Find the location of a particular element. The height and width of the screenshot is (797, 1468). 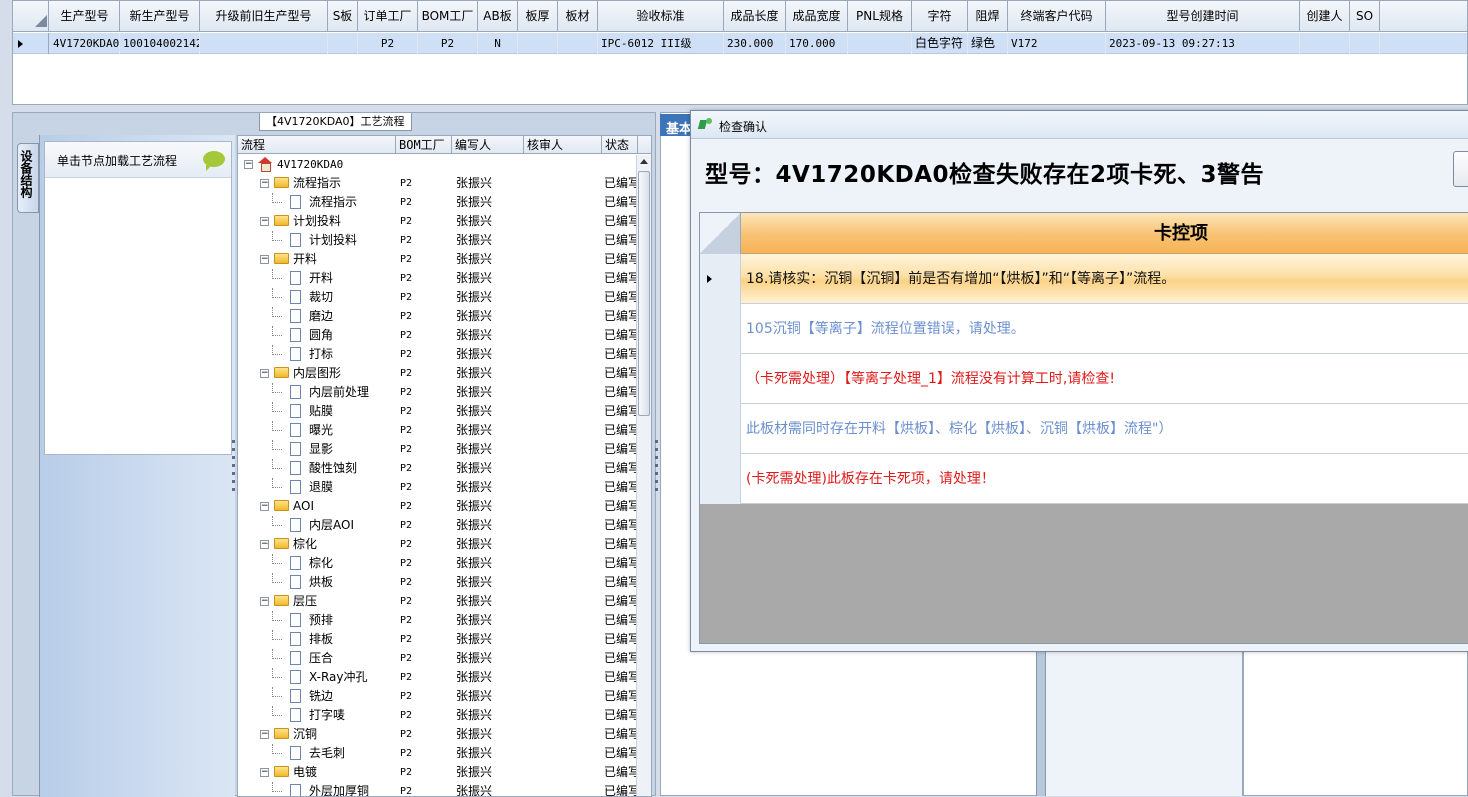

column-header: 验收标准 is located at coordinates (661, 16).